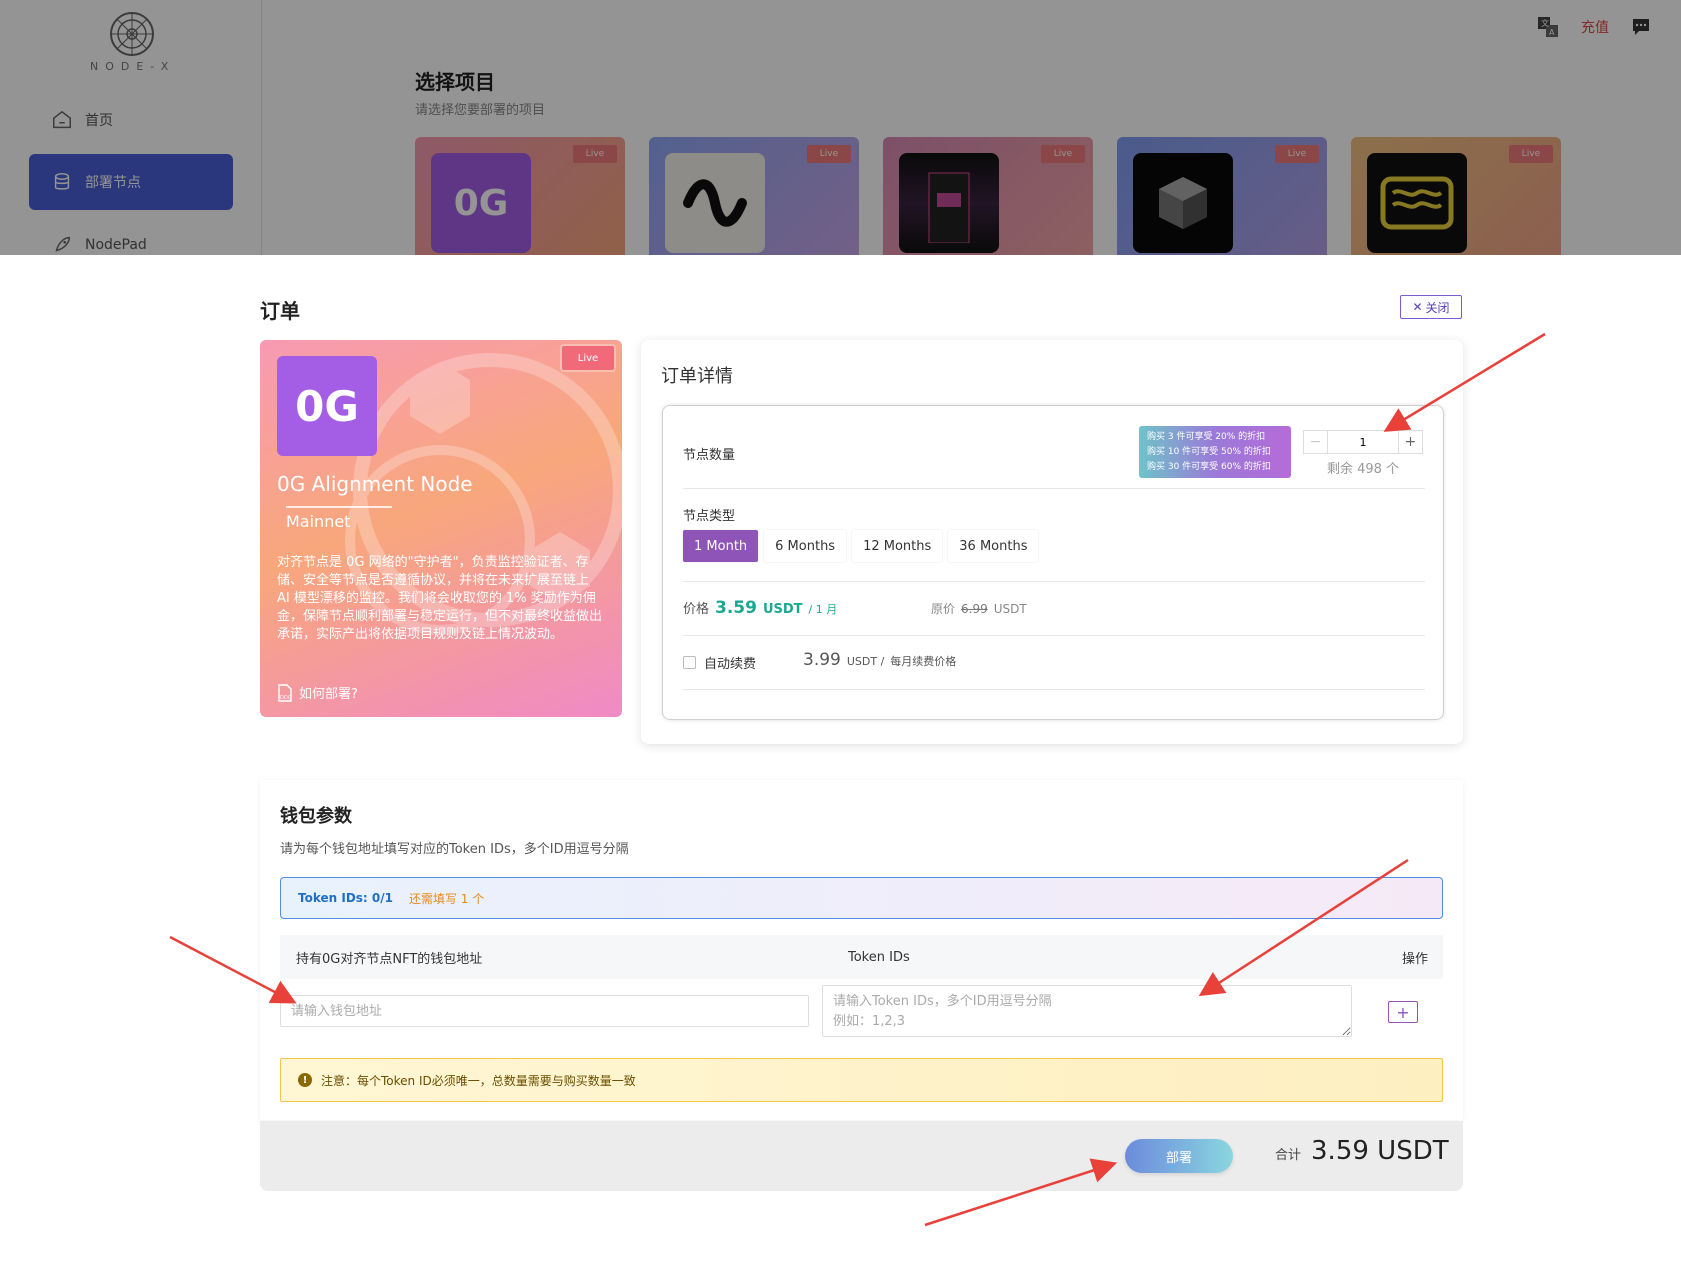 The height and width of the screenshot is (1265, 1681). Describe the element at coordinates (1209, 452) in the screenshot. I see `discount-line: 购买 10 件可享受 50% 的折扣` at that location.